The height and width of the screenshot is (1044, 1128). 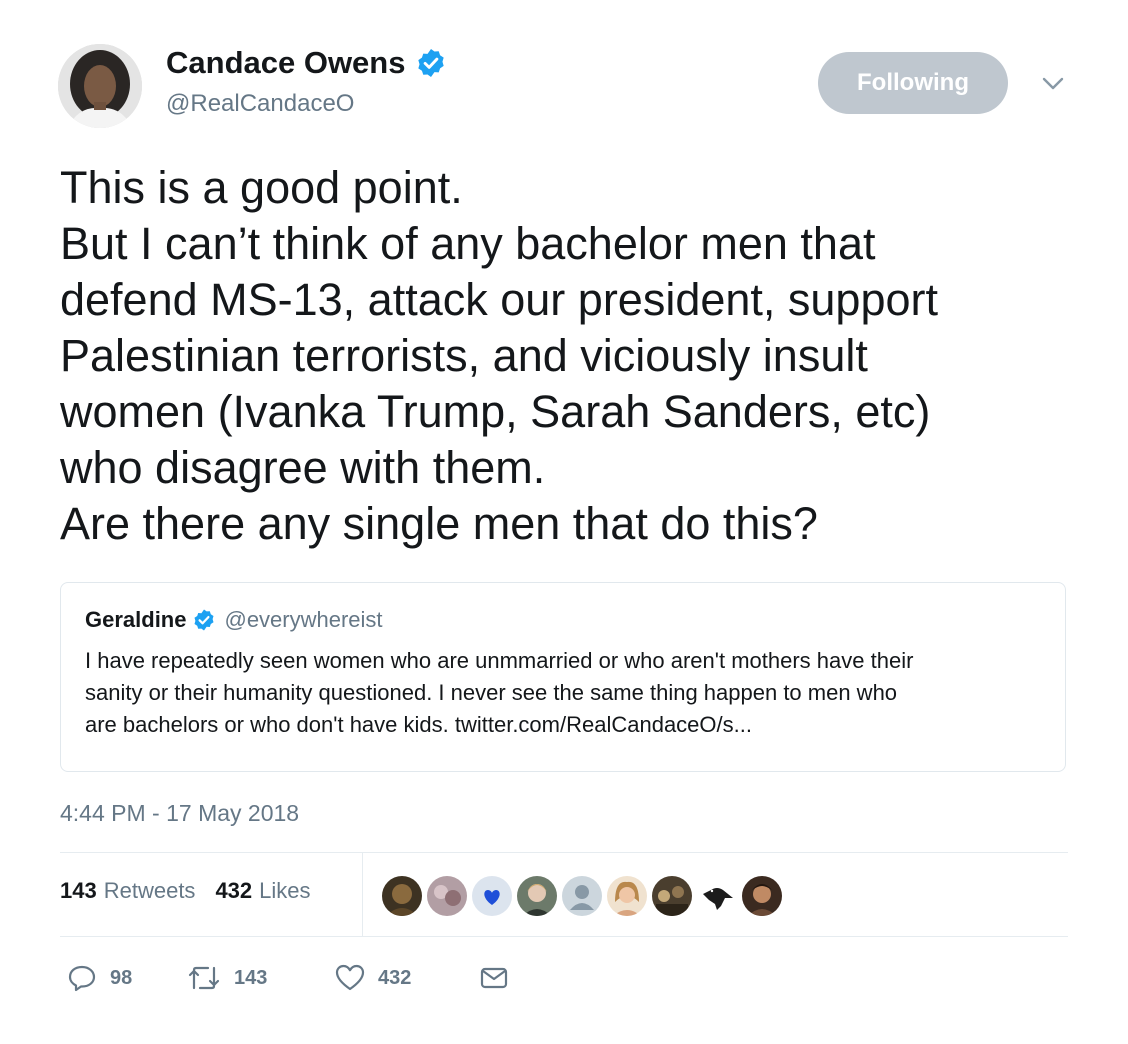 I want to click on retweets-count: 143, so click(x=78, y=891).